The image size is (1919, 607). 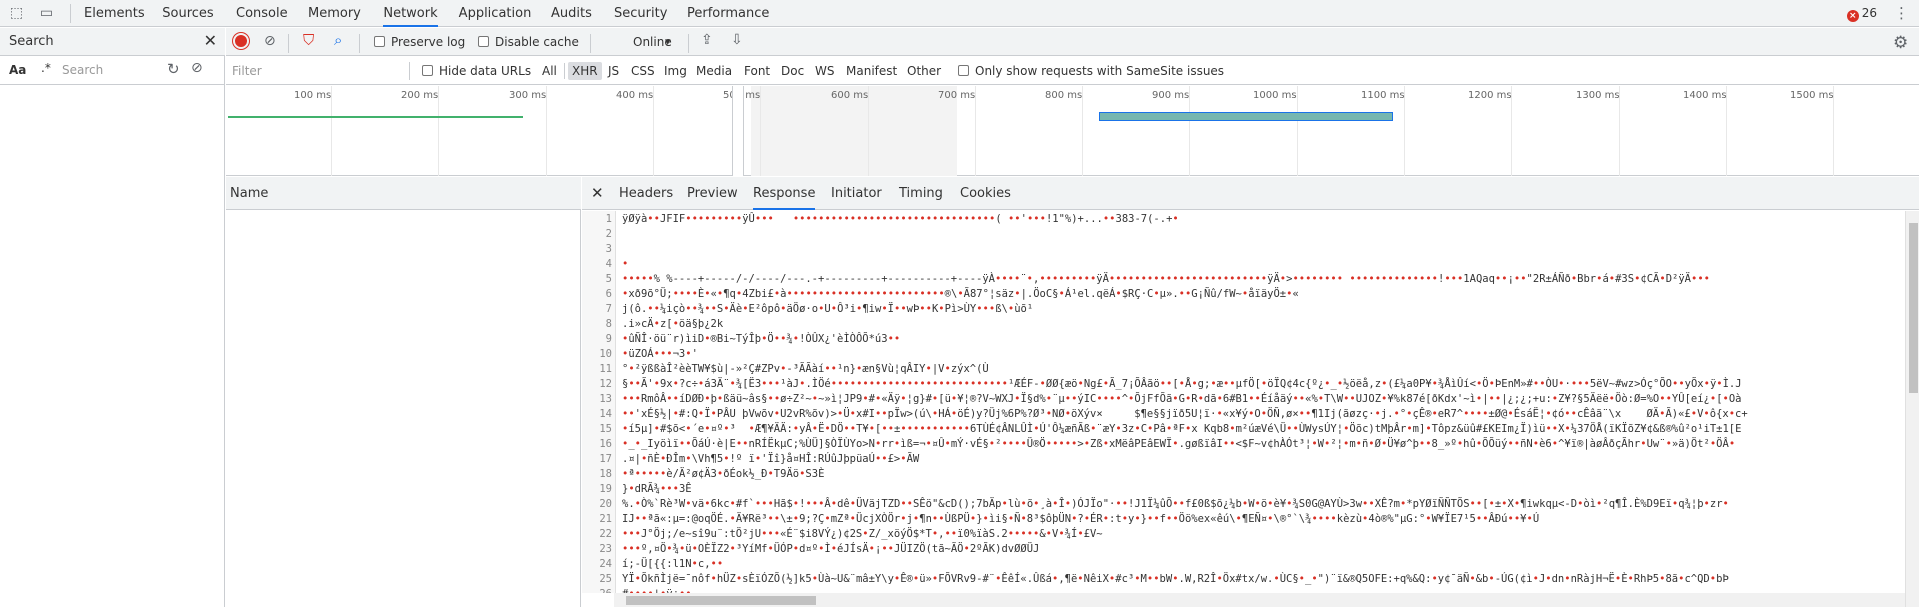 I want to click on hide-data-urls-checkbox: Hide data URLs, so click(x=476, y=71).